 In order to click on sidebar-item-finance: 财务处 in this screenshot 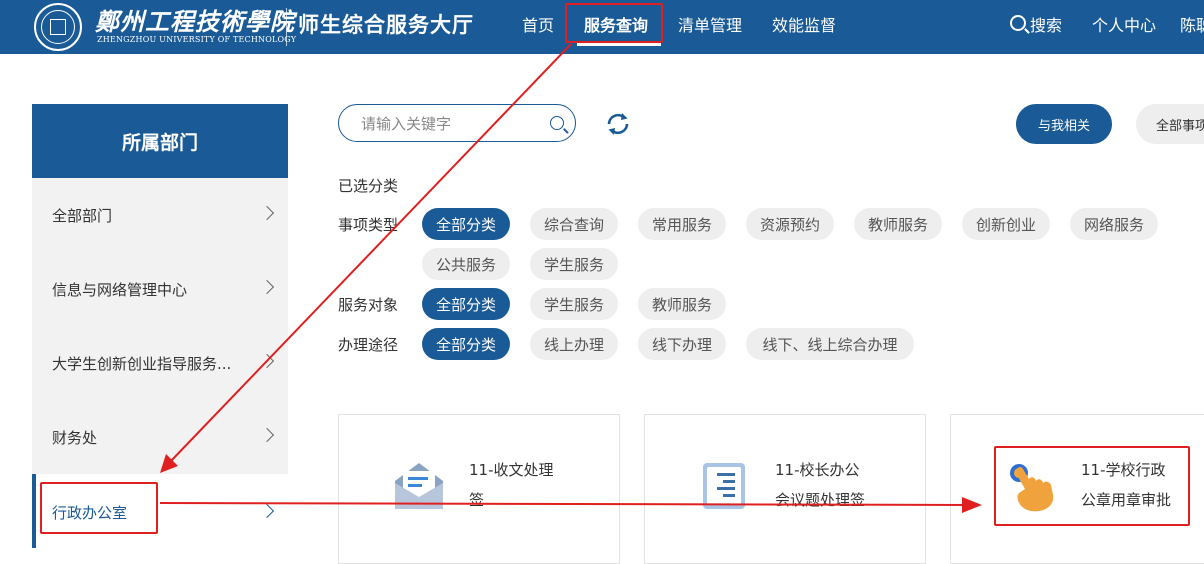, I will do `click(160, 437)`.